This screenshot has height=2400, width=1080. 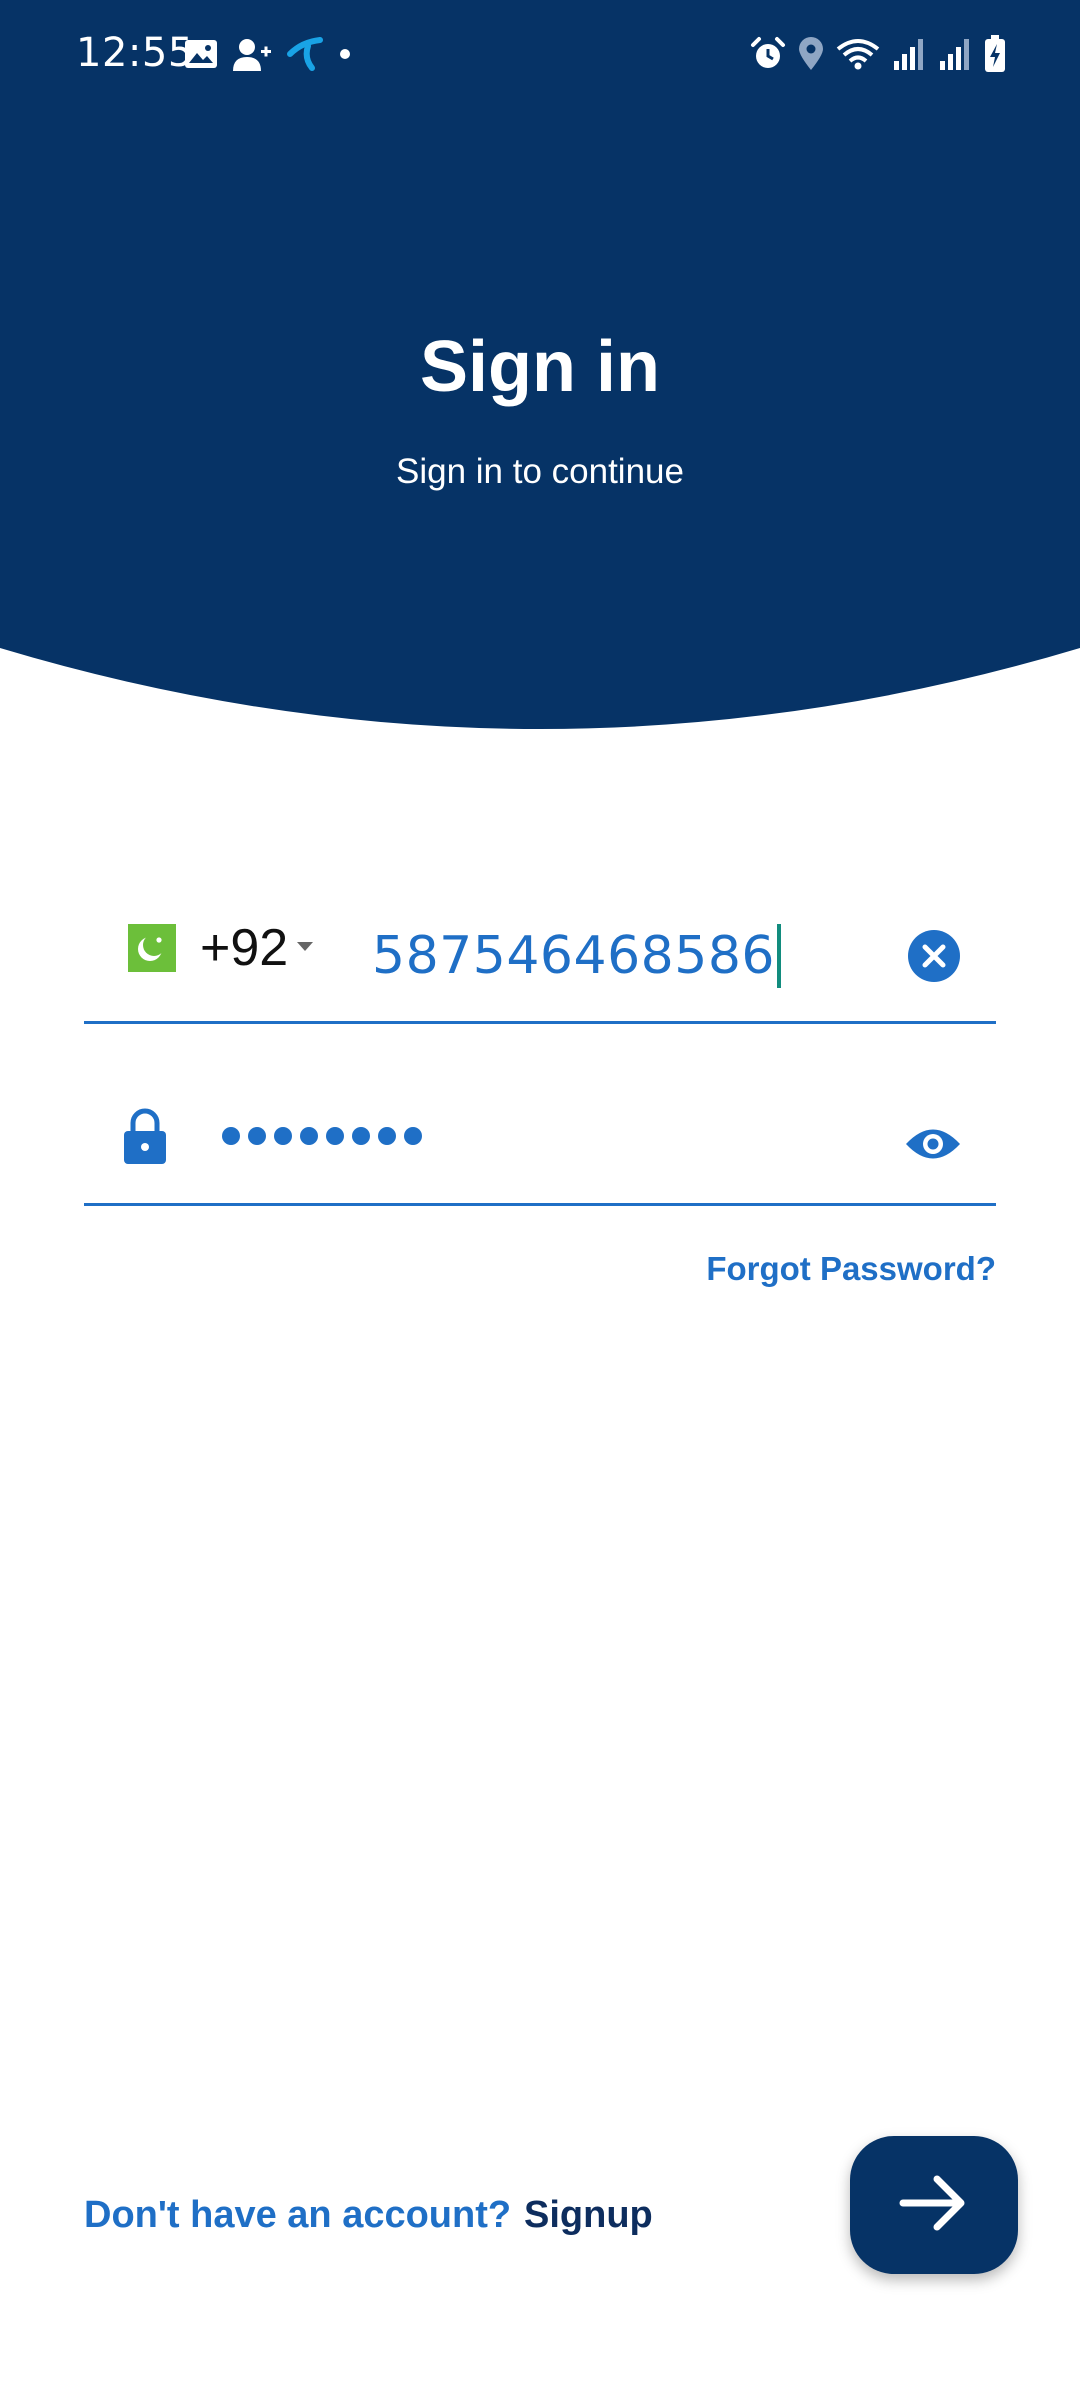 What do you see at coordinates (298, 2215) in the screenshot?
I see `no-account-text: Don't have an account?` at bounding box center [298, 2215].